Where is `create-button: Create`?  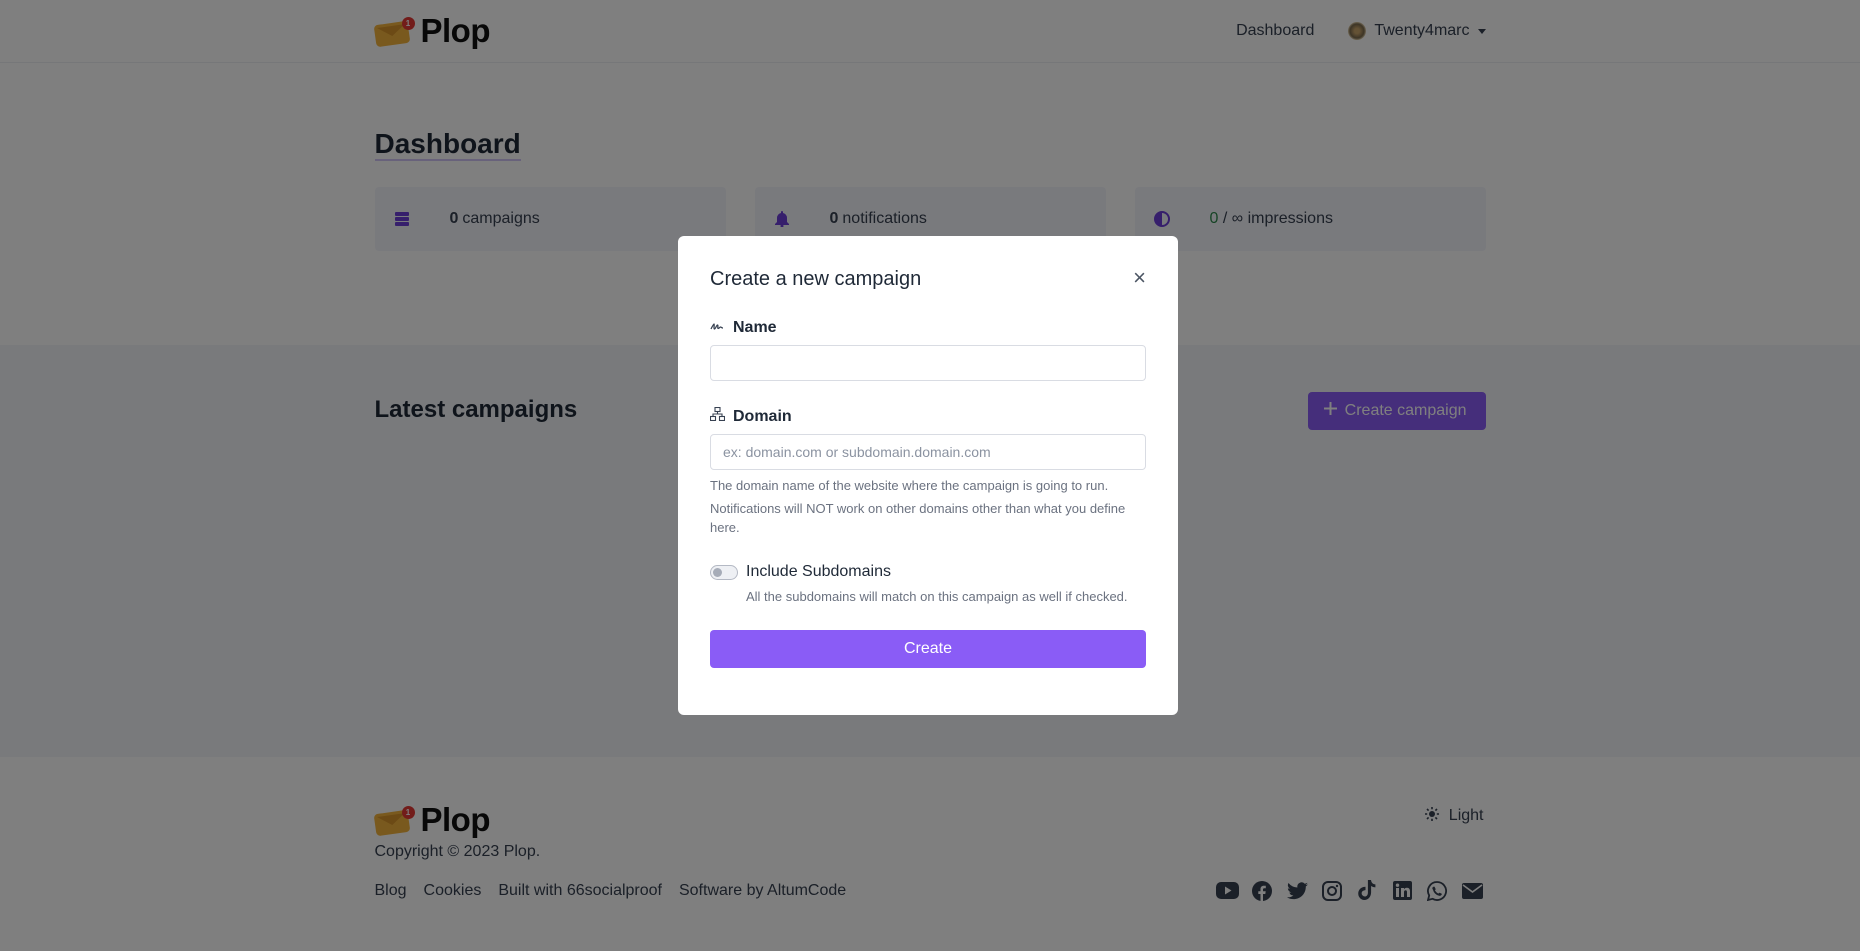 create-button: Create is located at coordinates (928, 649).